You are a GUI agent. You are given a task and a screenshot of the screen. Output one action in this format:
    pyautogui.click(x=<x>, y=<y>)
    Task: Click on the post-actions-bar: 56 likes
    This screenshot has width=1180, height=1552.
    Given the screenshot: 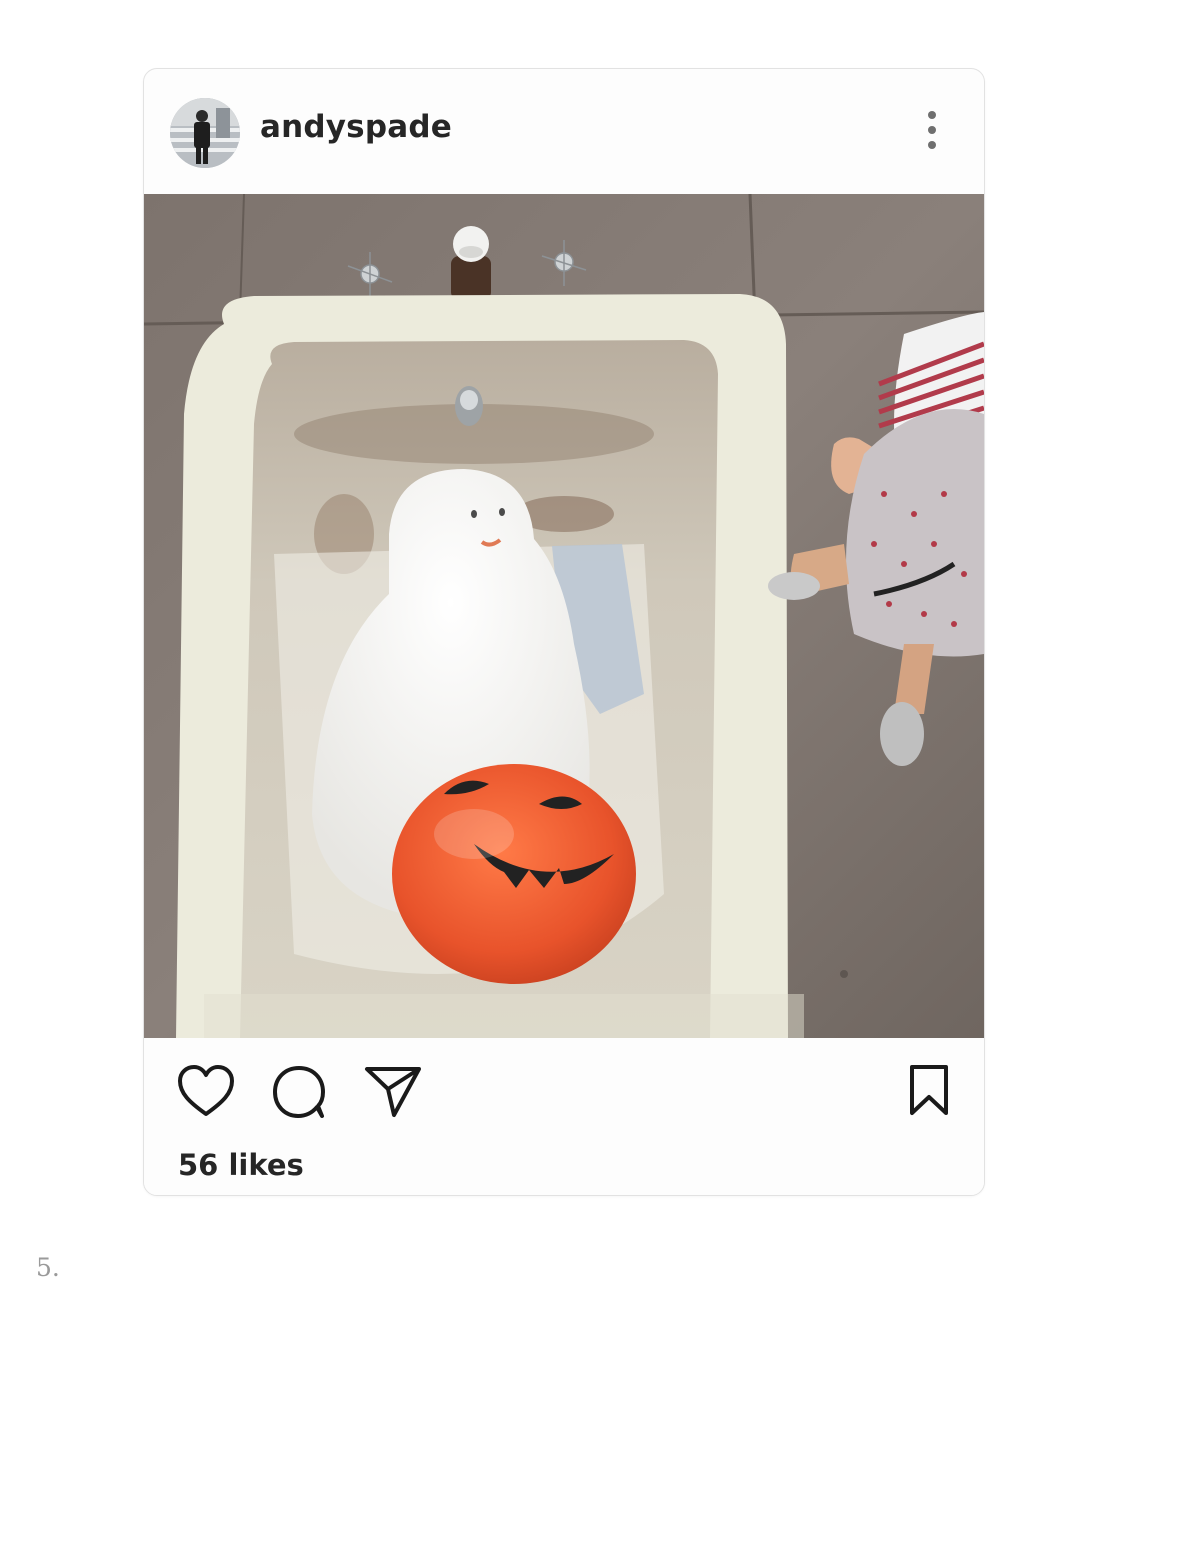 What is the action you would take?
    pyautogui.click(x=564, y=1116)
    